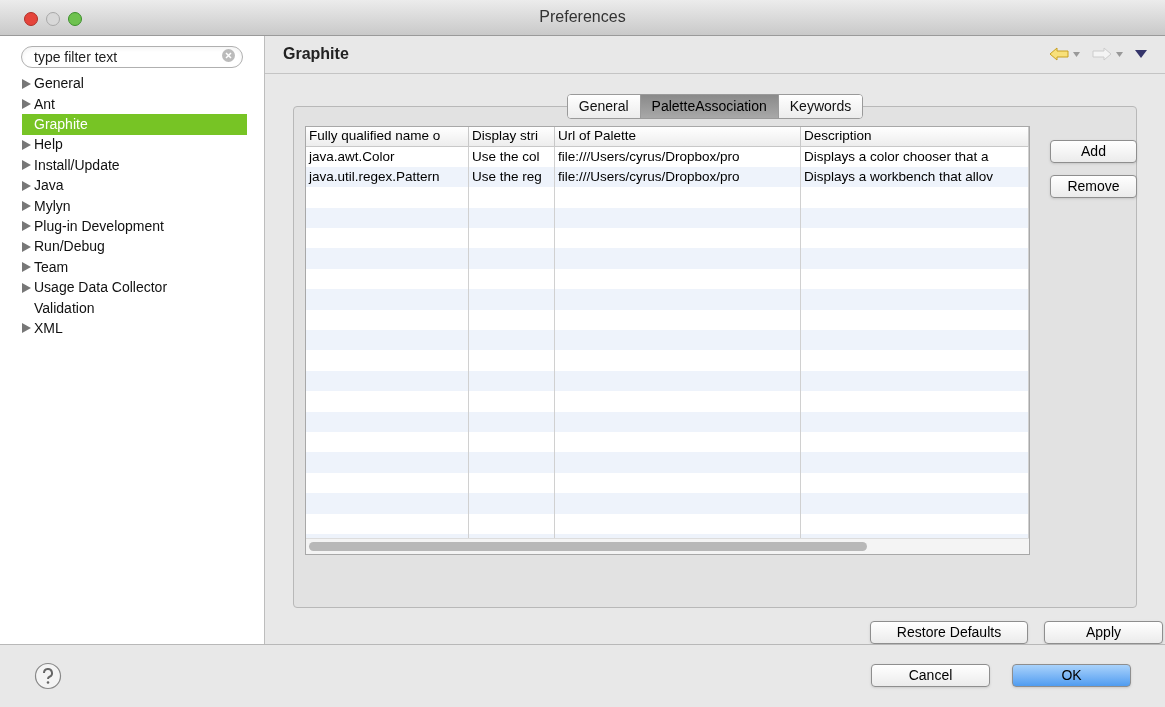  Describe the element at coordinates (678, 136) in the screenshot. I see `column-header: Url of Palette` at that location.